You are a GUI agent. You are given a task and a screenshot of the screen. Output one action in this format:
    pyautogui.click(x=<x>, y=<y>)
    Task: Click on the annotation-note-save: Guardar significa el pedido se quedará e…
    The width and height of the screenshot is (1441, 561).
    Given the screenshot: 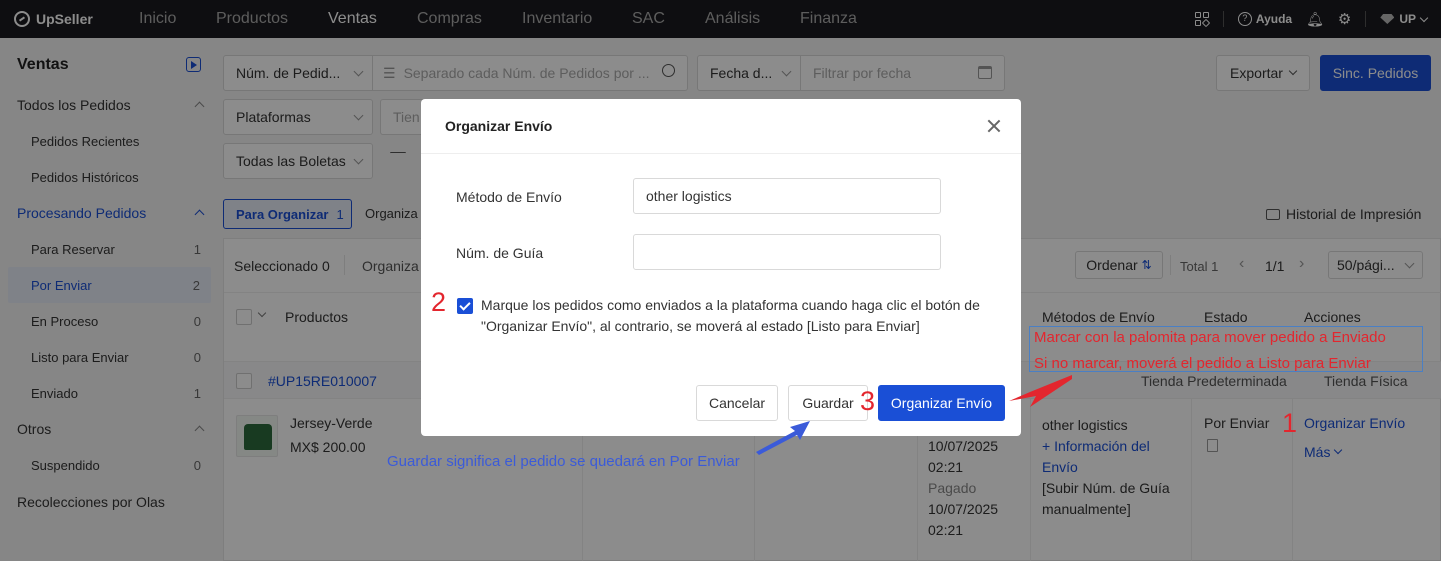 What is the action you would take?
    pyautogui.click(x=563, y=461)
    